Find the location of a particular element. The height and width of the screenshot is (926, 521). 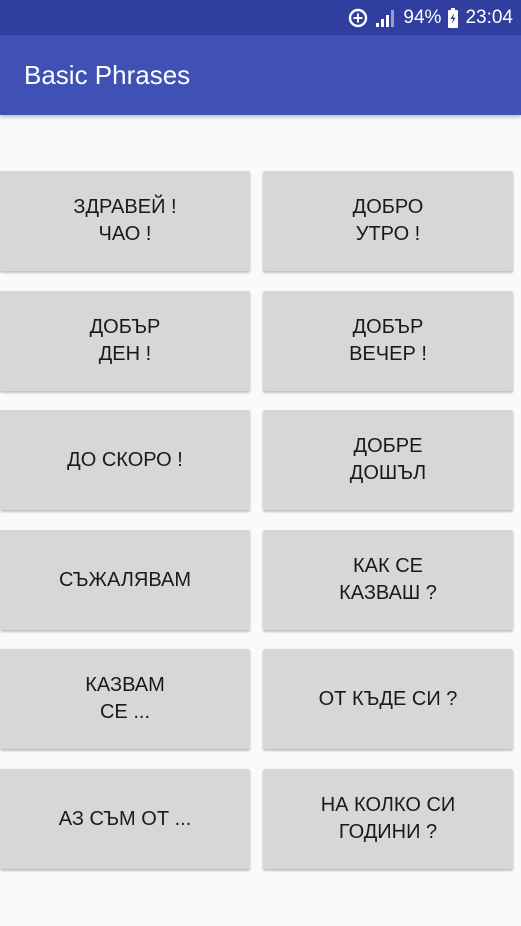

status-bar-right: 94% 23:04 is located at coordinates (430, 17).